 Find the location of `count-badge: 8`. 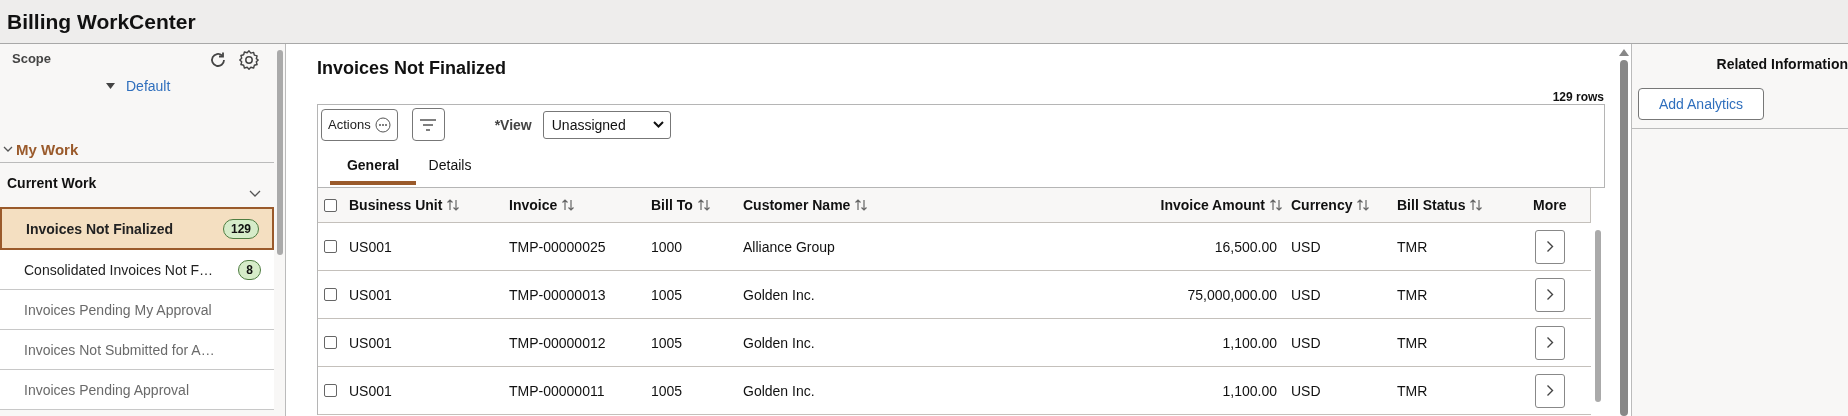

count-badge: 8 is located at coordinates (249, 269).